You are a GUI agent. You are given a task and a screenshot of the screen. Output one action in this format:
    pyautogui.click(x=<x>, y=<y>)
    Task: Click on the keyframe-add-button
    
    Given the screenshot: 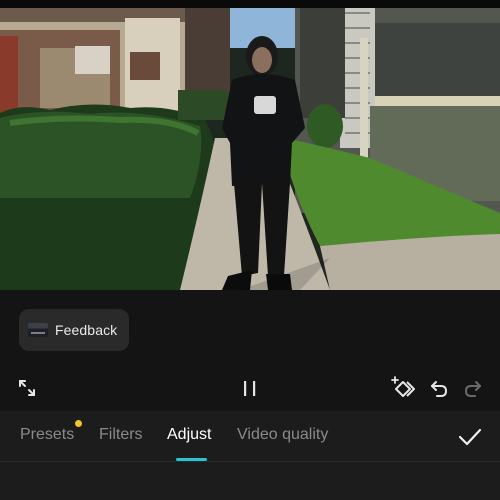 What is the action you would take?
    pyautogui.click(x=403, y=388)
    